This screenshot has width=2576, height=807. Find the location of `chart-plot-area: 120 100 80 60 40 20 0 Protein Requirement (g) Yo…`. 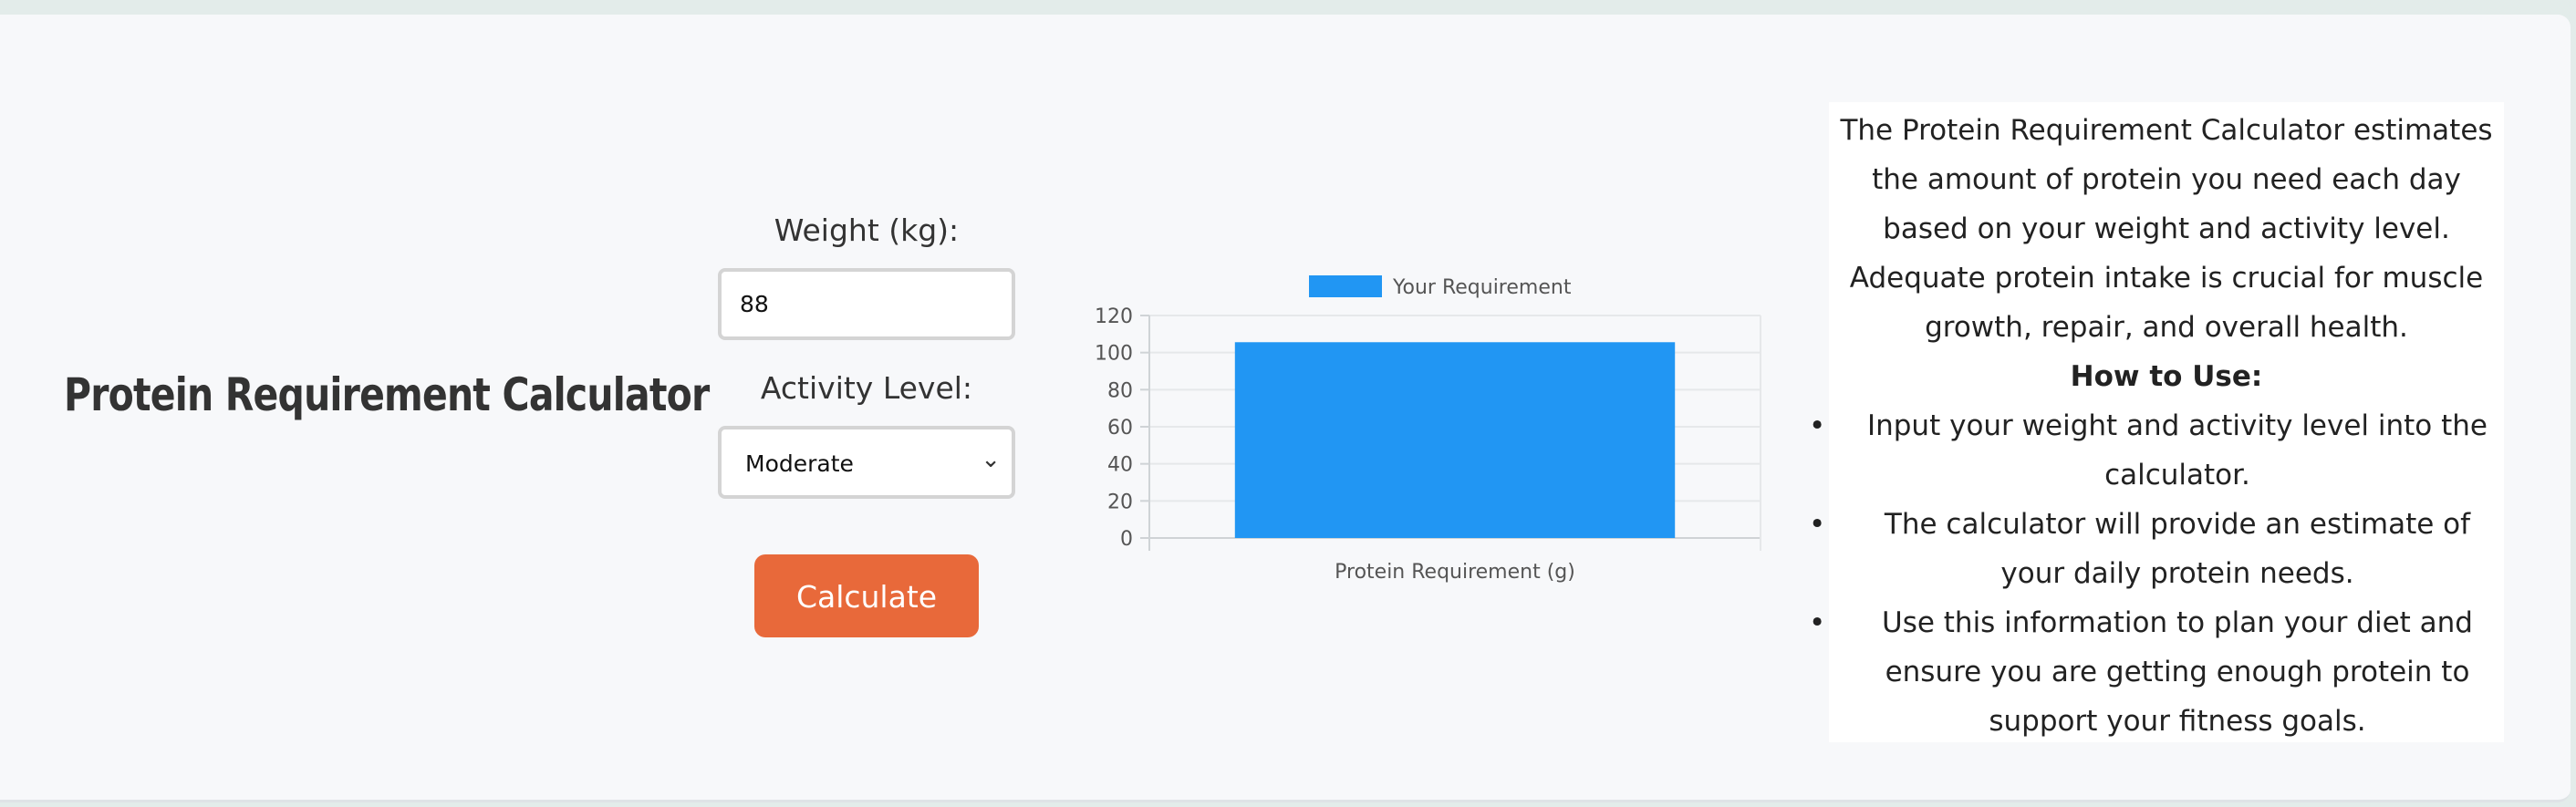

chart-plot-area: 120 100 80 60 40 20 0 Protein Requirement (g) Yo… is located at coordinates (1428, 429).